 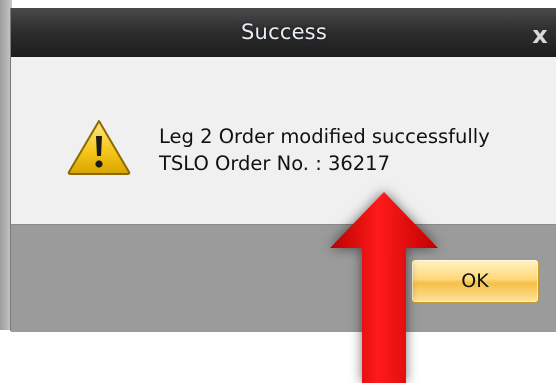 What do you see at coordinates (274, 163) in the screenshot?
I see `message-line-2: TSLO Order No. : 36217` at bounding box center [274, 163].